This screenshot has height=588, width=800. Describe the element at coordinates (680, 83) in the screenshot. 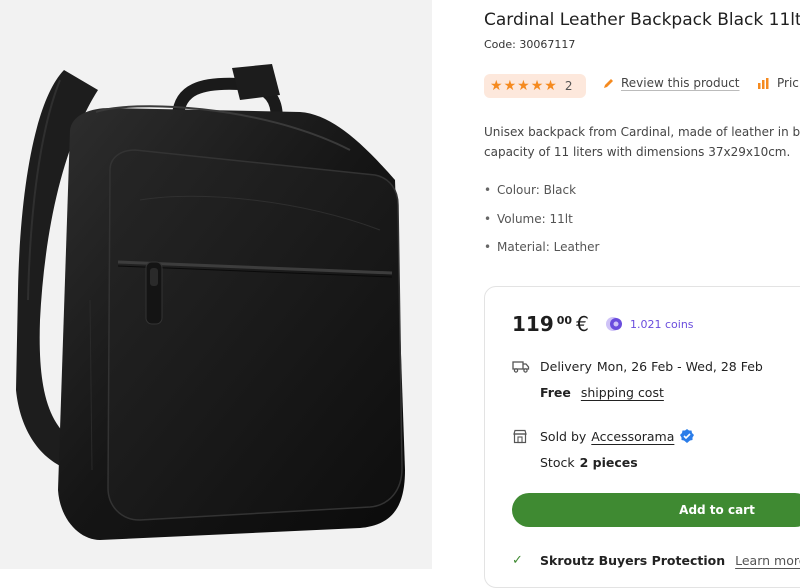

I see `review-link-label: Review this product` at that location.